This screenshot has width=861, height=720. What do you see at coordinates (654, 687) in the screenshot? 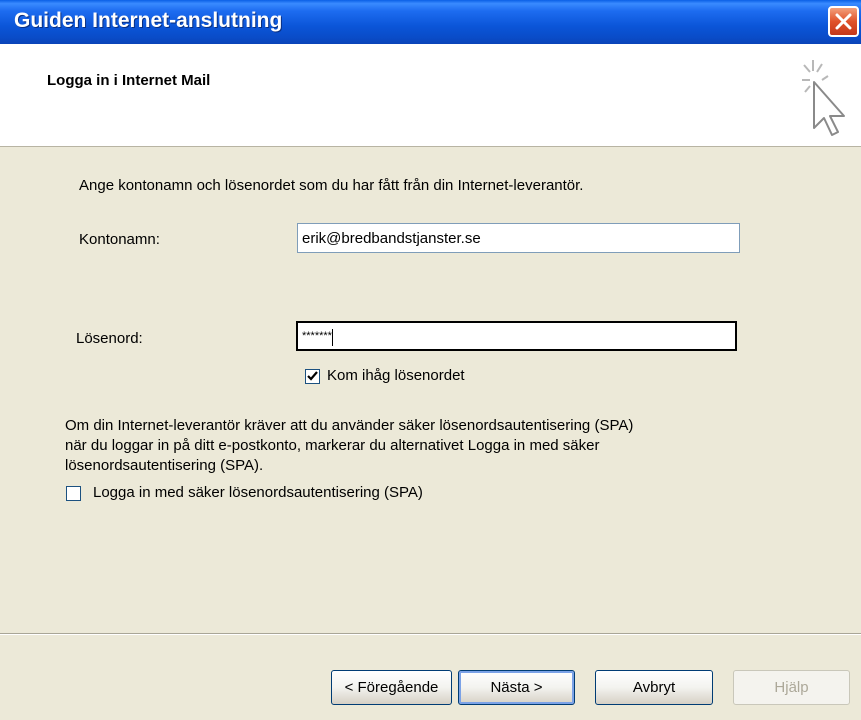
I see `cancel-button: Avbryt` at bounding box center [654, 687].